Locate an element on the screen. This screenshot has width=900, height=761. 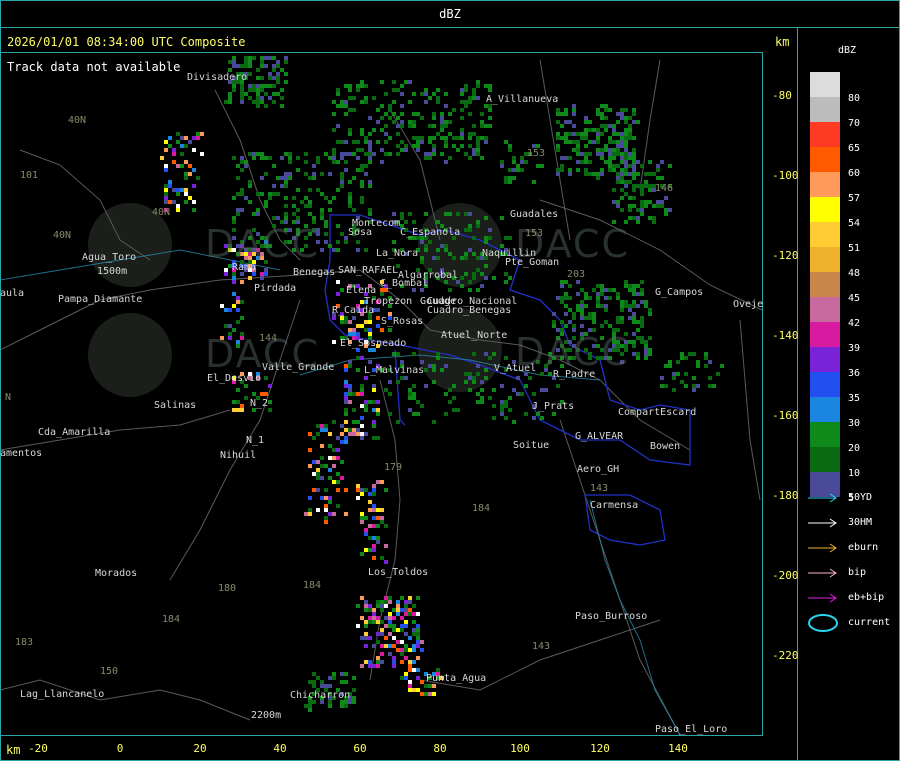
track-type-label: 30HM is located at coordinates (860, 522).